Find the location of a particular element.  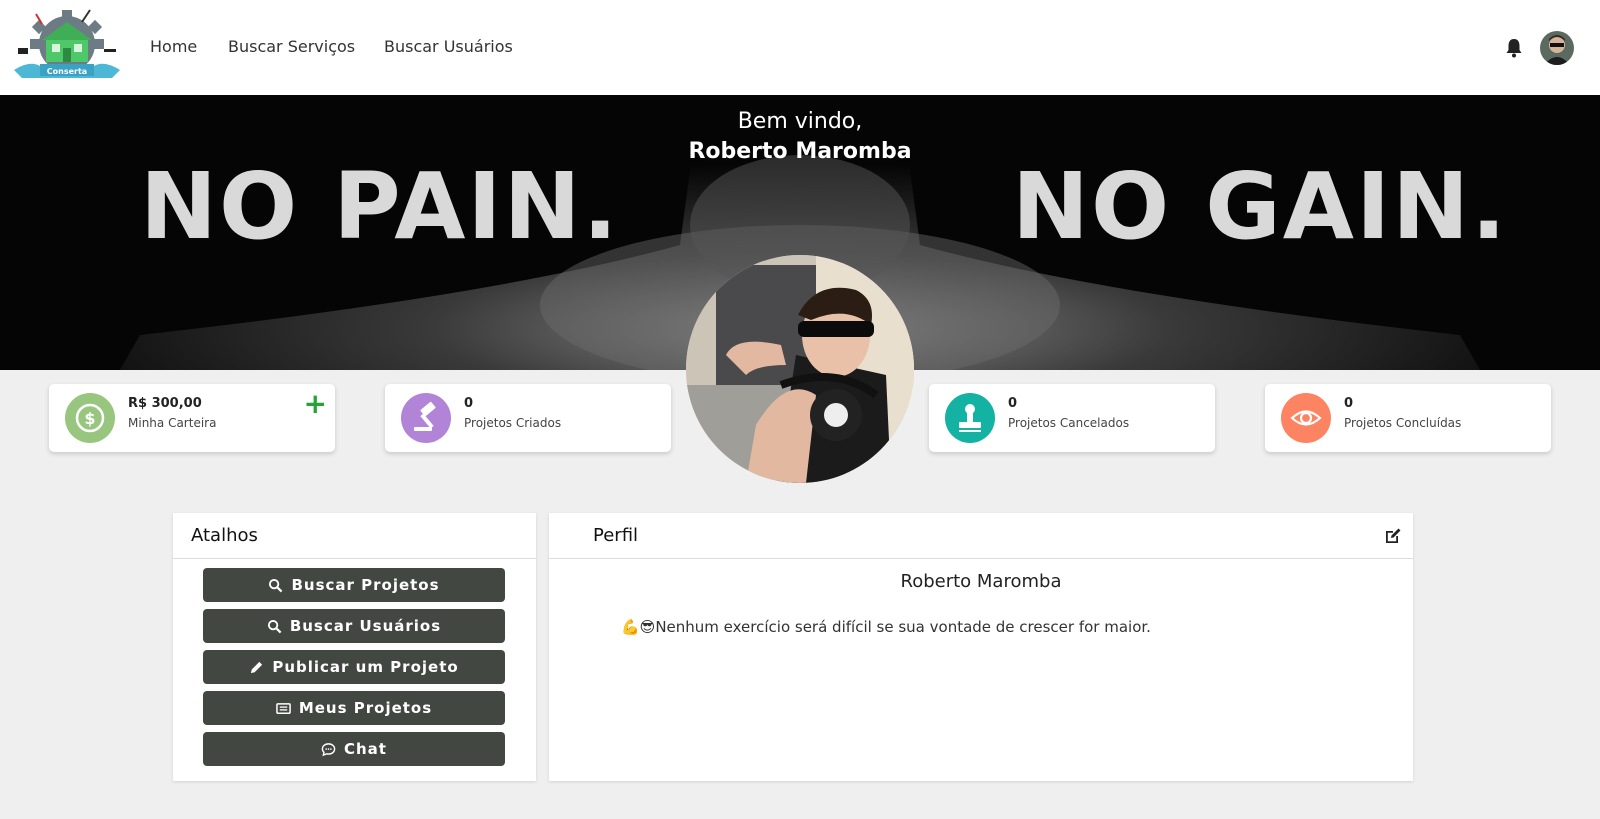

projects-created-label: Projetos Criados is located at coordinates (513, 423).